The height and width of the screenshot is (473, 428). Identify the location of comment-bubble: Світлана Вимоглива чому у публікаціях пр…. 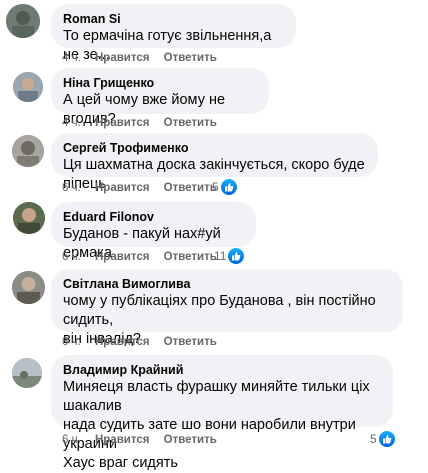
(227, 308).